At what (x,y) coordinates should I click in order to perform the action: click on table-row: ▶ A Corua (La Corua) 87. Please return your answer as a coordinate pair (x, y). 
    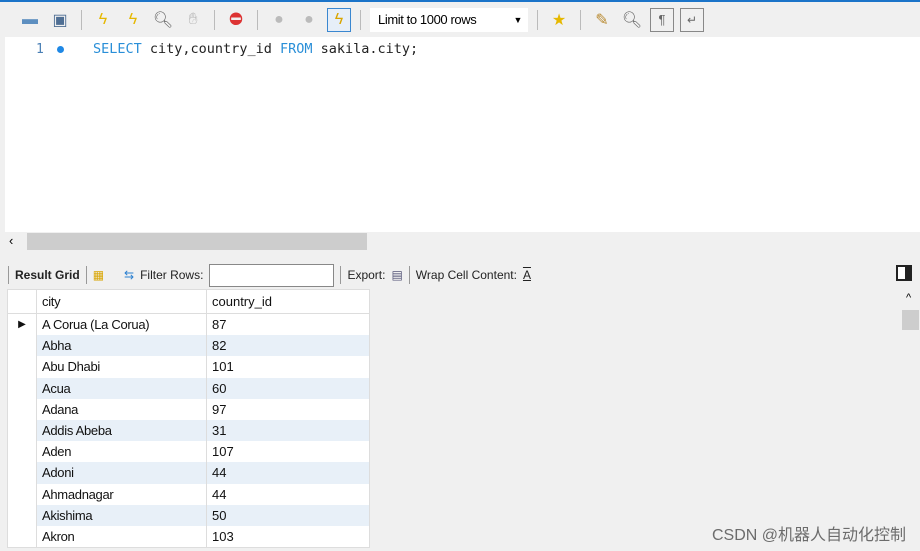
    Looking at the image, I should click on (188, 325).